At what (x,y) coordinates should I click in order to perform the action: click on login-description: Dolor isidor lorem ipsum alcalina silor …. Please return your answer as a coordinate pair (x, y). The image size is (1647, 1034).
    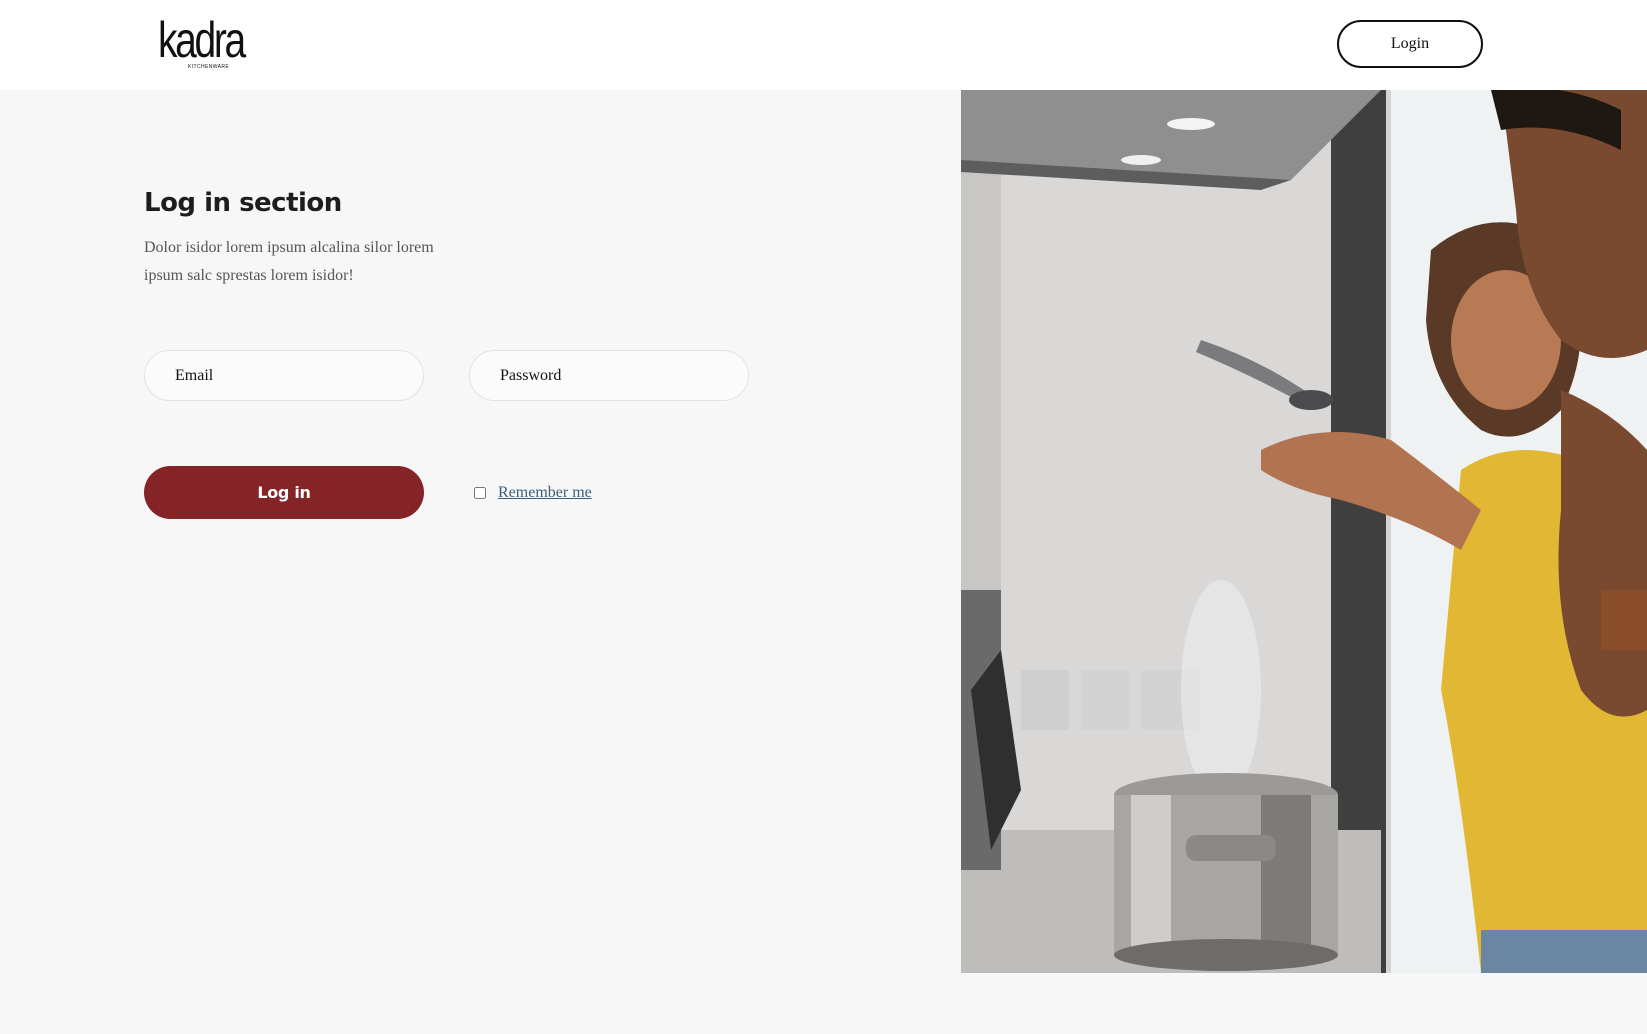
    Looking at the image, I should click on (289, 261).